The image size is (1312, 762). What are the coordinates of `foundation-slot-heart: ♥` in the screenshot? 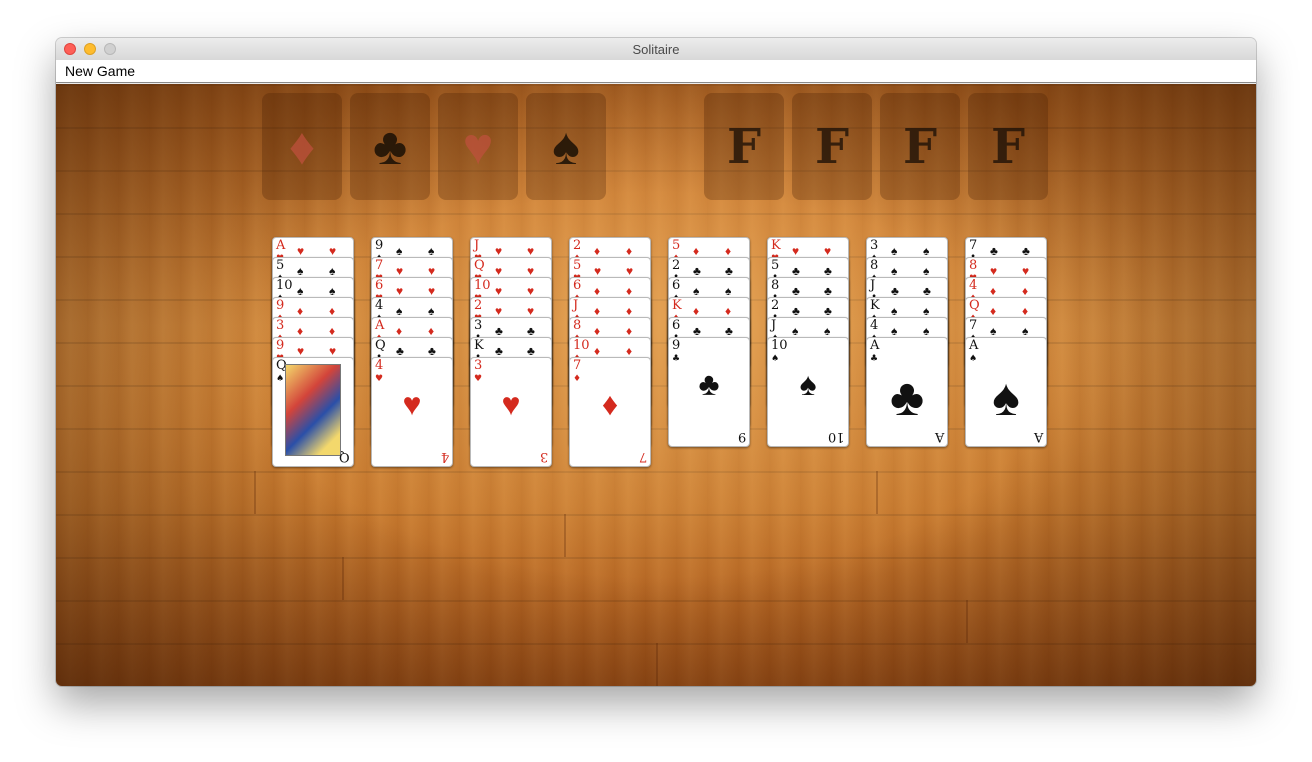 It's located at (478, 146).